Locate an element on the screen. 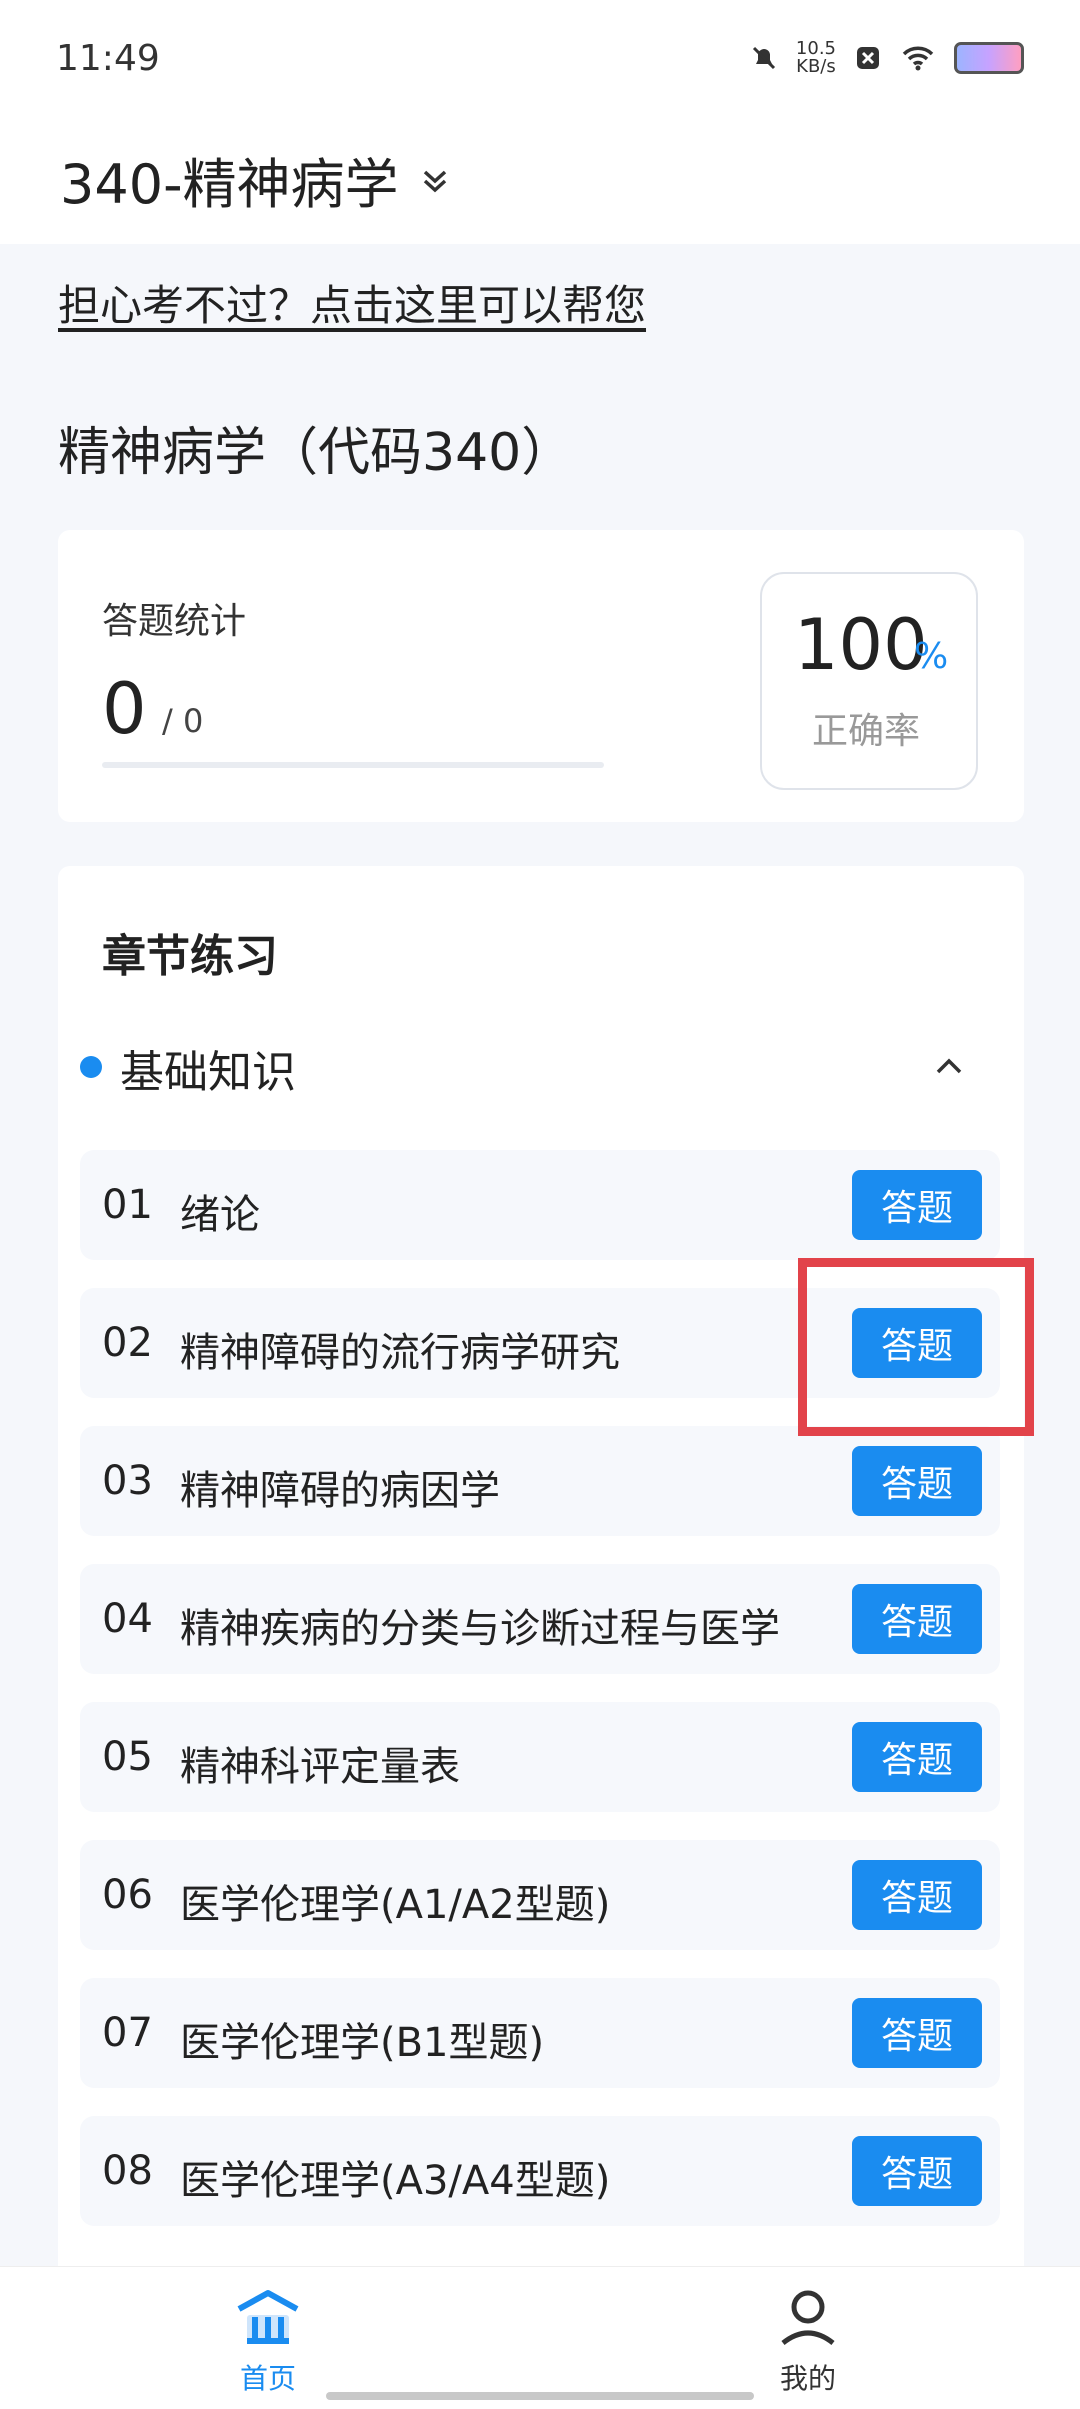 The width and height of the screenshot is (1080, 2409). stats-total: / 0 is located at coordinates (183, 721).